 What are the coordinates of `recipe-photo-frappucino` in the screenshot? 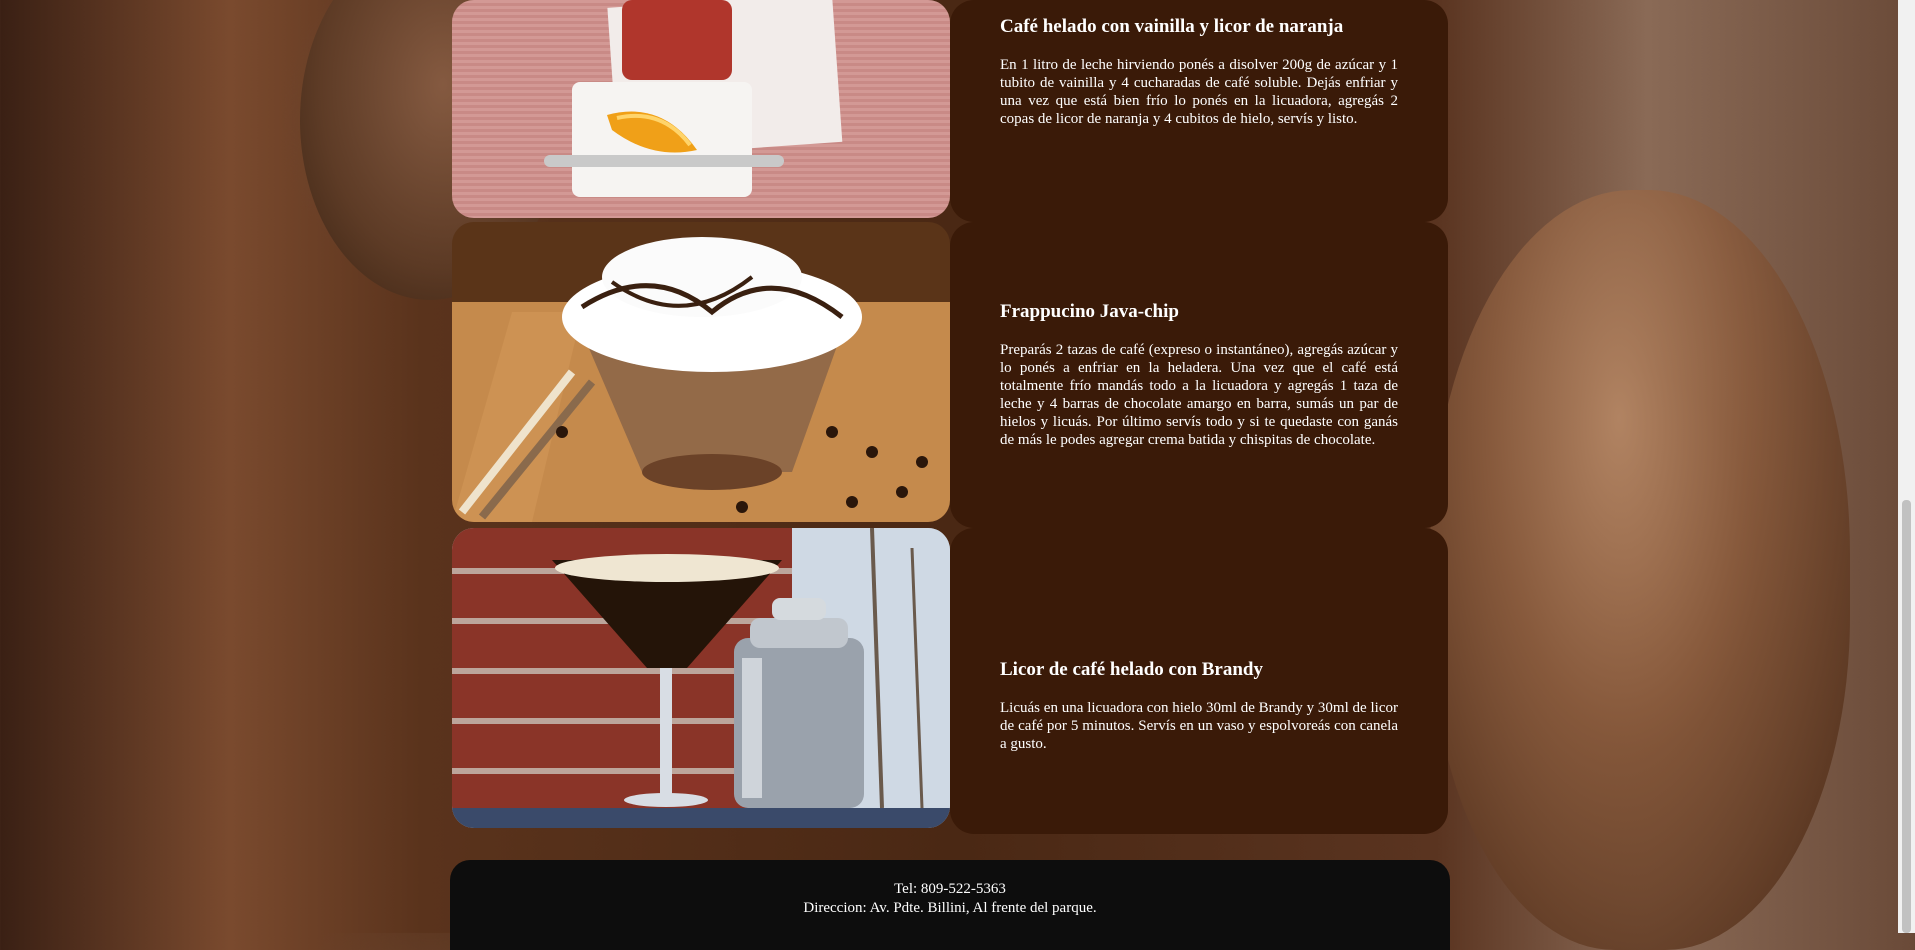 It's located at (701, 372).